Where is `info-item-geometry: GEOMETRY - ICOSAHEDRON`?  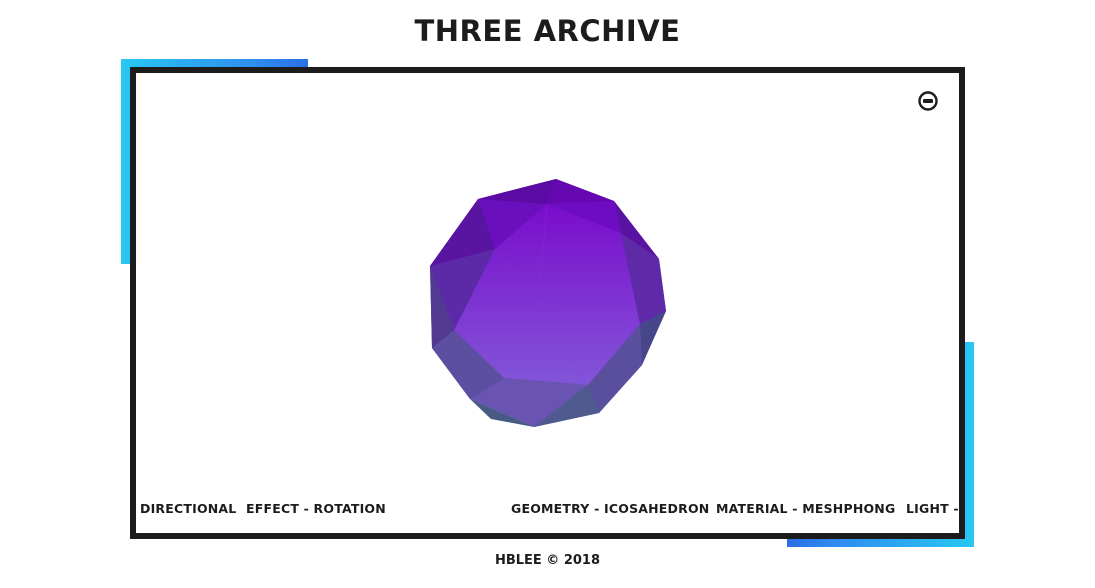
info-item-geometry: GEOMETRY - ICOSAHEDRON is located at coordinates (610, 508).